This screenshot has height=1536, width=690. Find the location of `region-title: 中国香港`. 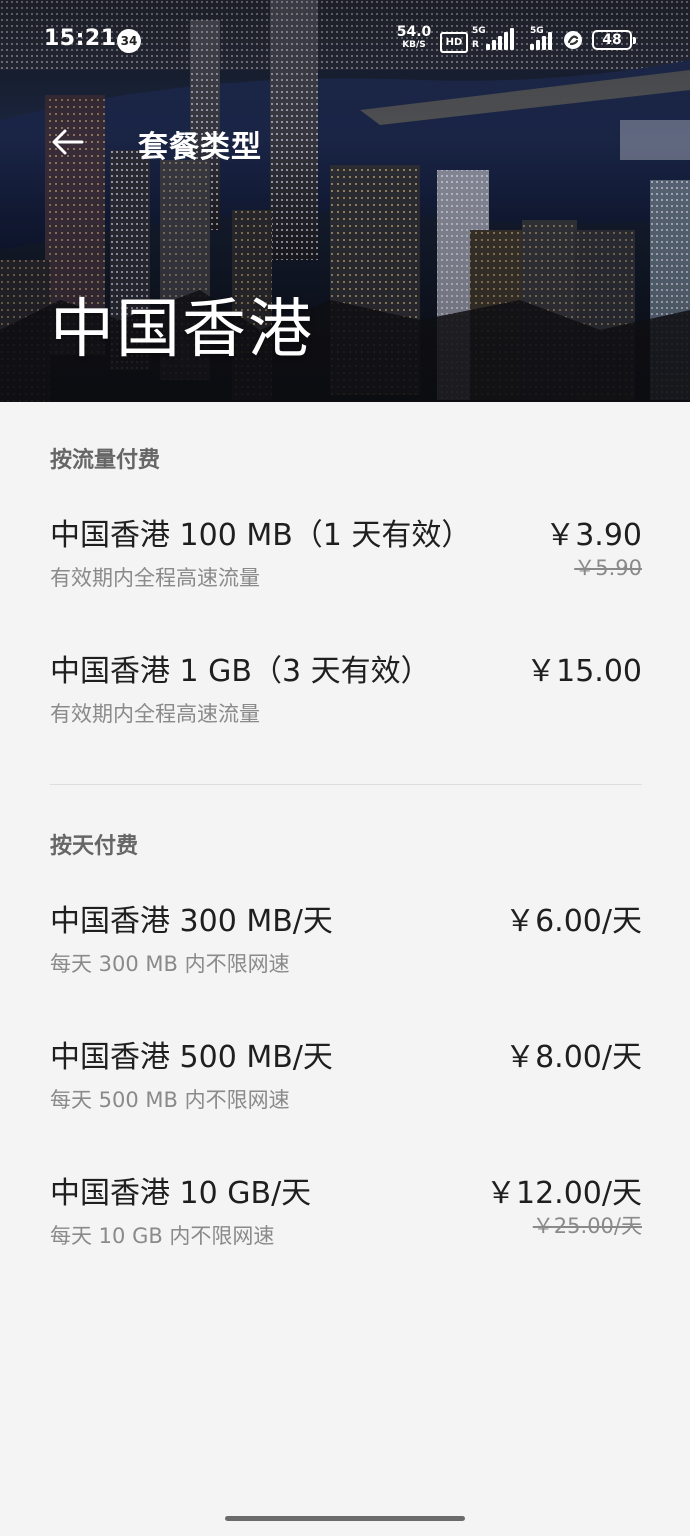

region-title: 中国香港 is located at coordinates (182, 330).